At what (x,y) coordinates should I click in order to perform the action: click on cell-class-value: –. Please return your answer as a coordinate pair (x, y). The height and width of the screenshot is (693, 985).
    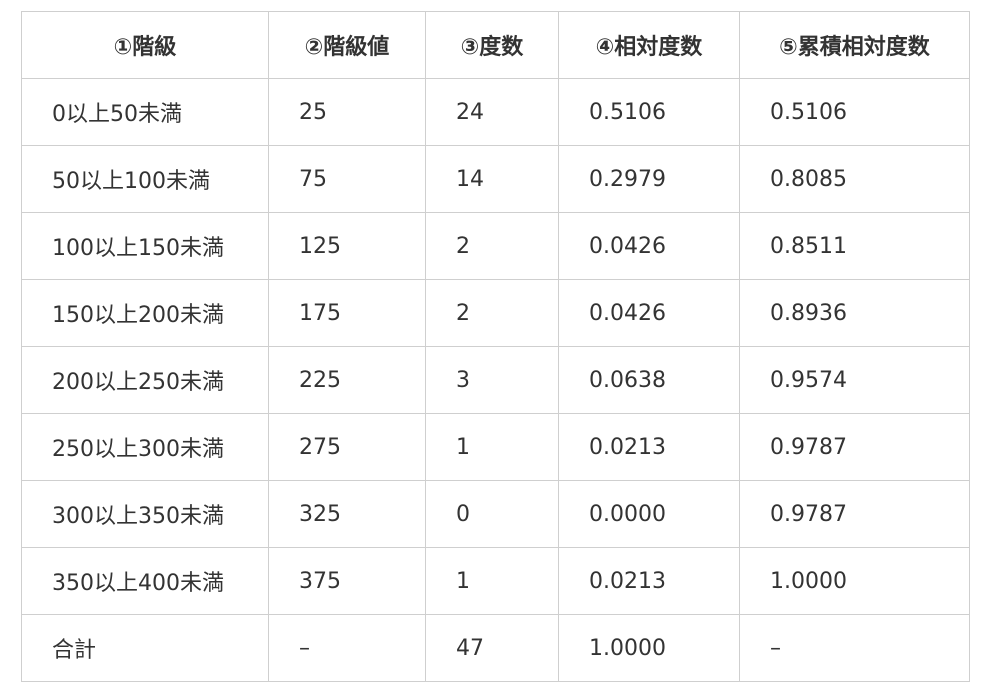
    Looking at the image, I should click on (347, 648).